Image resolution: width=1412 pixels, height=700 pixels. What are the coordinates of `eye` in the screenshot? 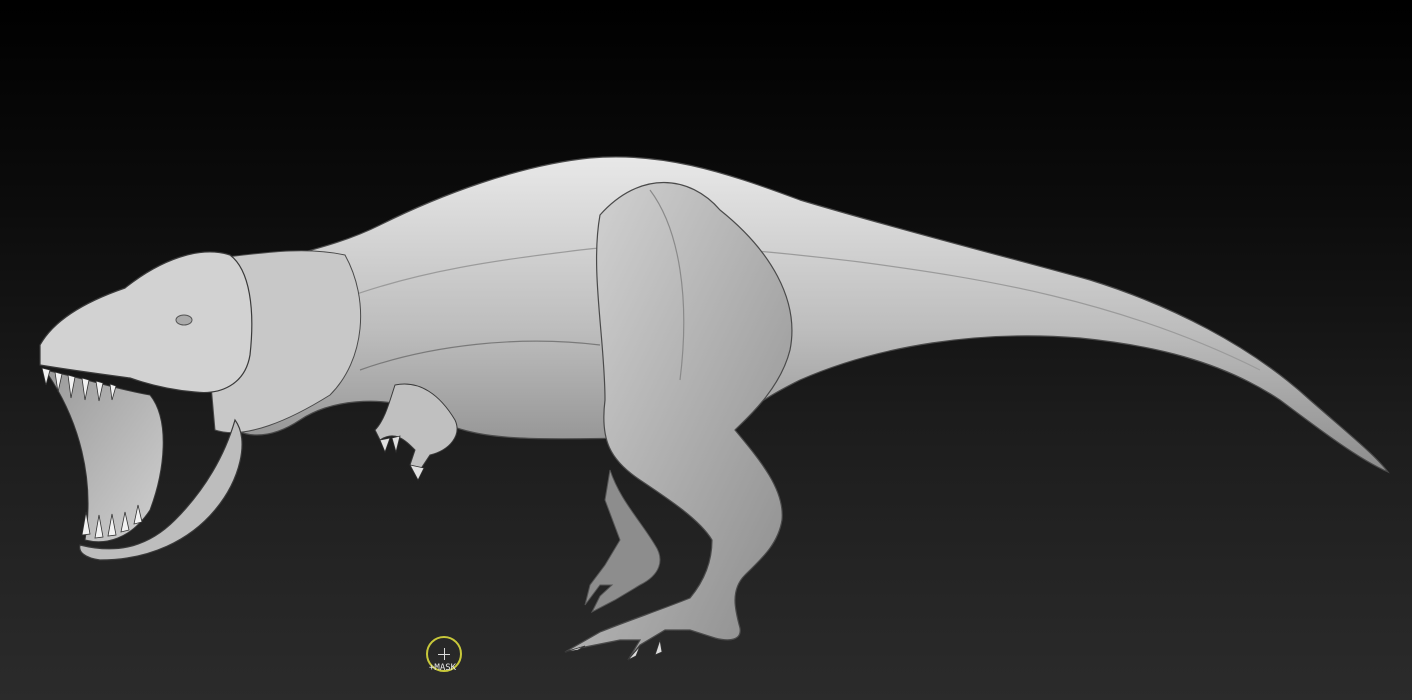 It's located at (184, 320).